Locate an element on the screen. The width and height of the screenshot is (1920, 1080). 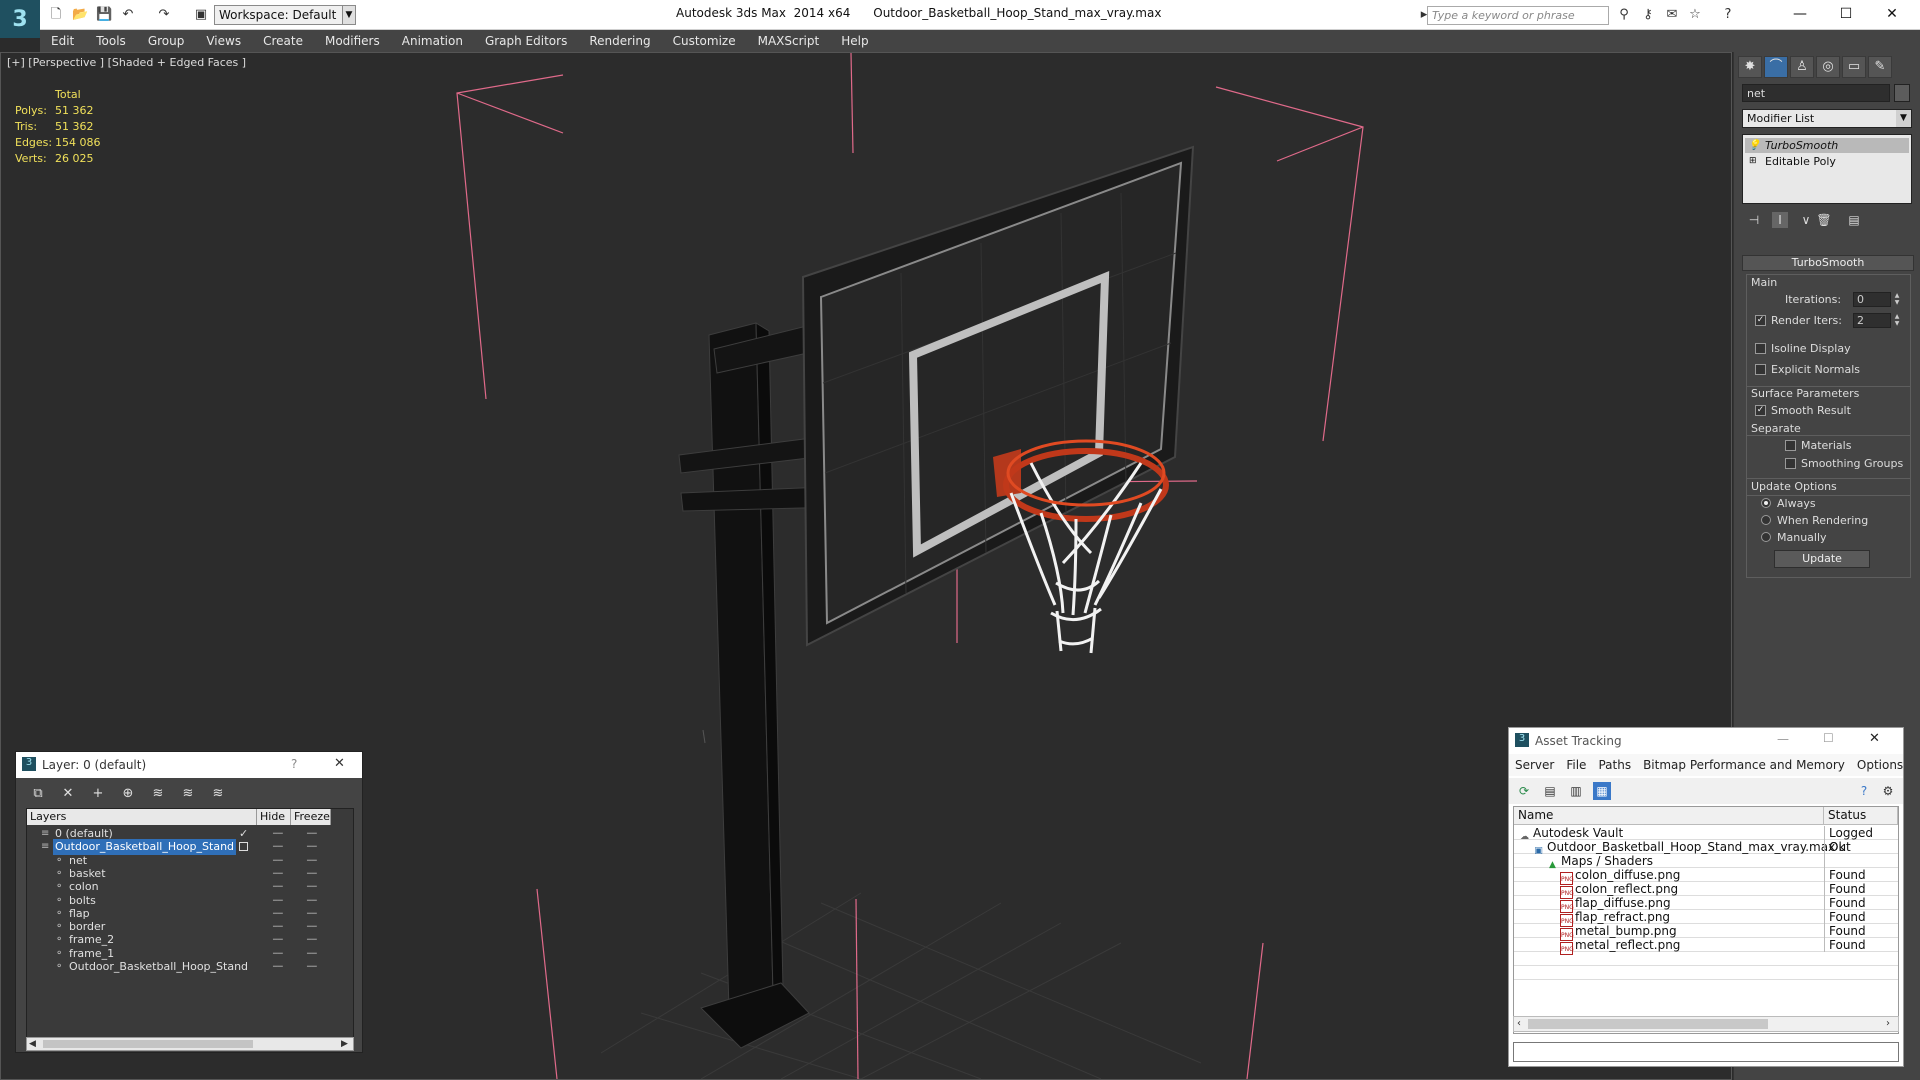
show-end-result-icon: Ⅰ is located at coordinates (1780, 220).